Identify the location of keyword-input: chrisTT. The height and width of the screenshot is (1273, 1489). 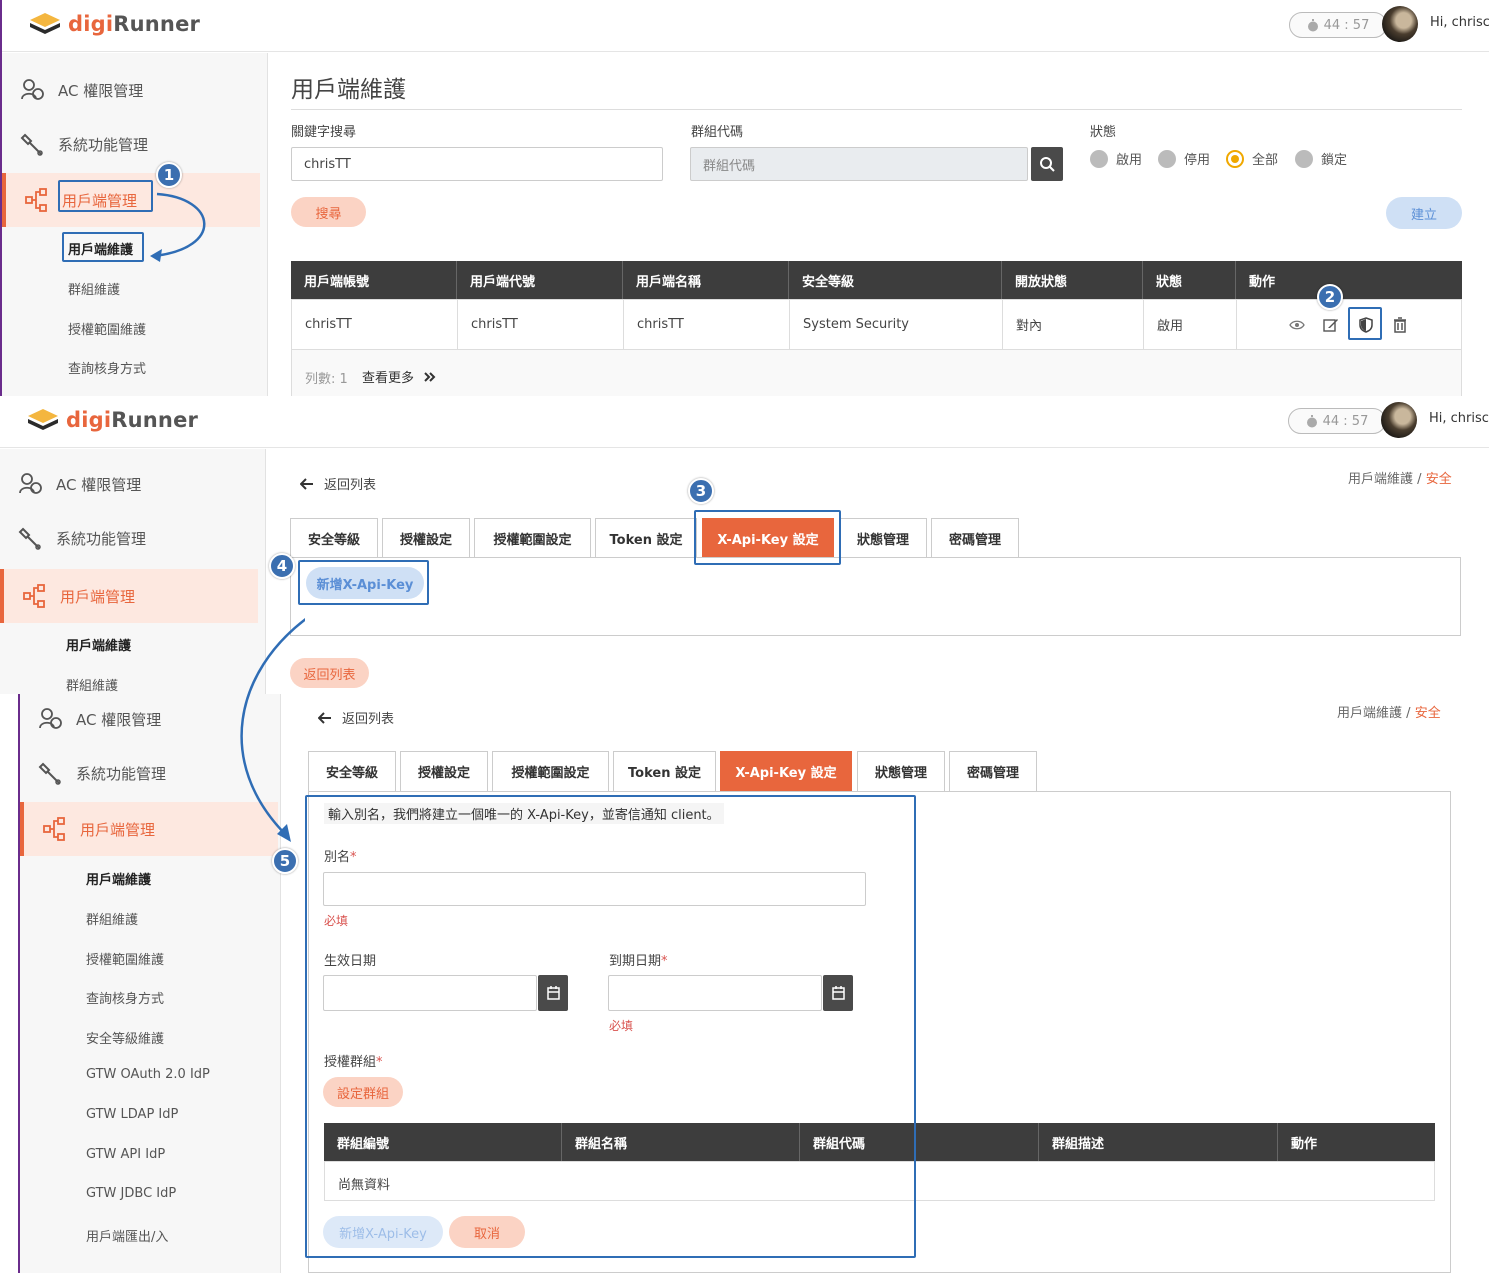
(477, 164).